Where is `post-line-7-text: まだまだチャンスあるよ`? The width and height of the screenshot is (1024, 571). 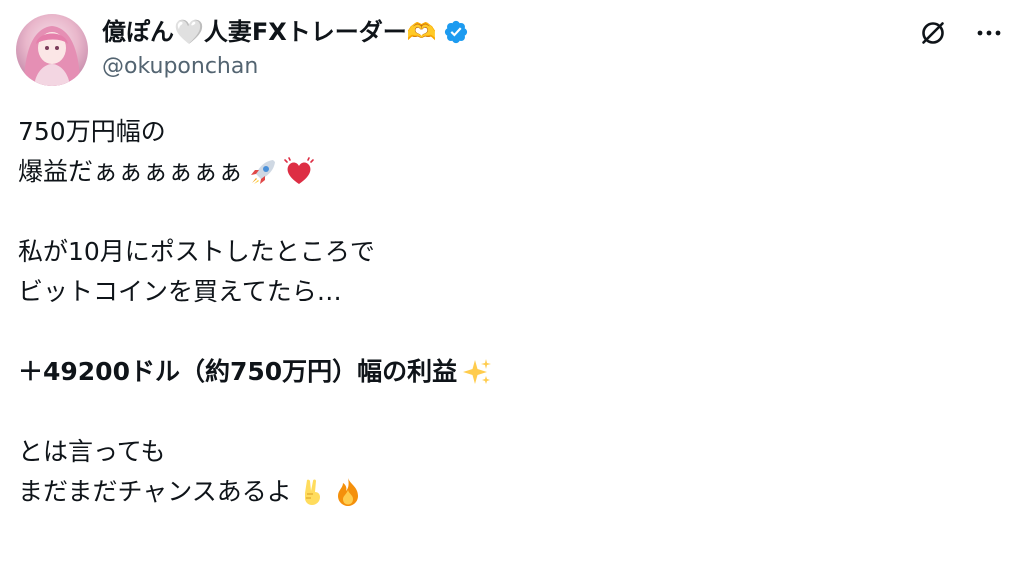
post-line-7-text: まだまだチャンスあるよ is located at coordinates (155, 491).